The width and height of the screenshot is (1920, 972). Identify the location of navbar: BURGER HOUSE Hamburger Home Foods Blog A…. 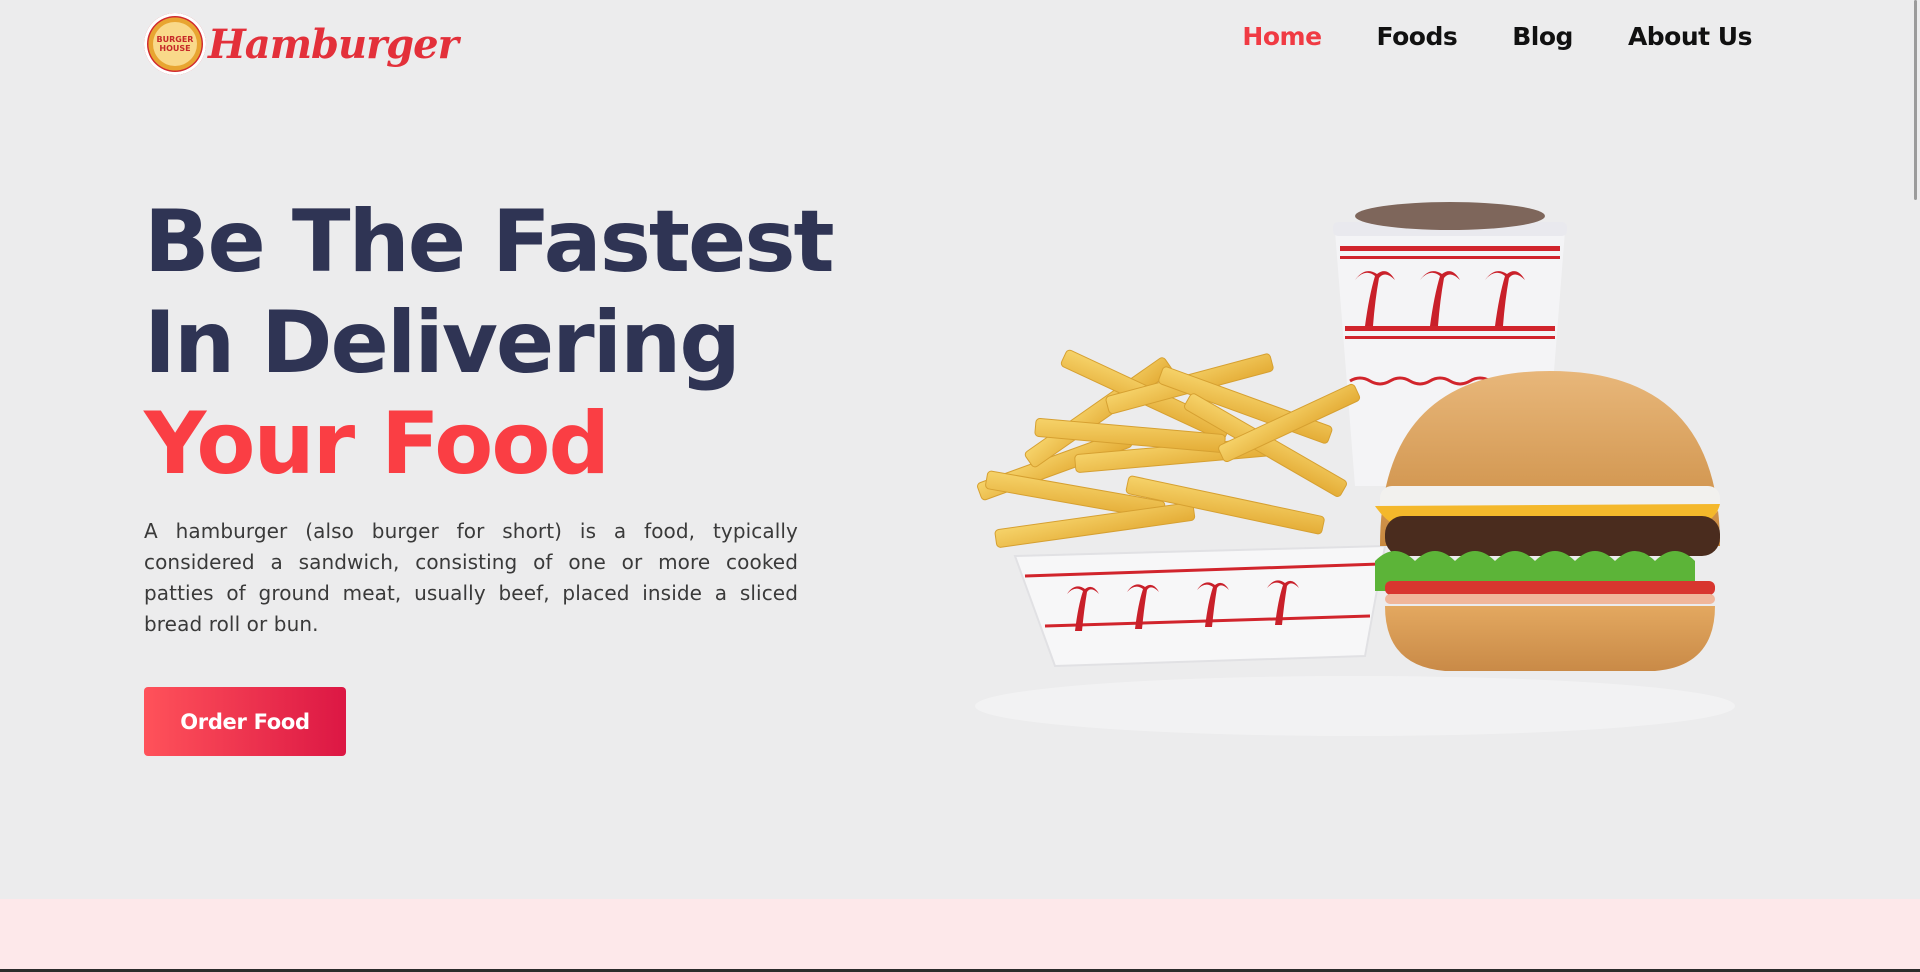
(960, 43).